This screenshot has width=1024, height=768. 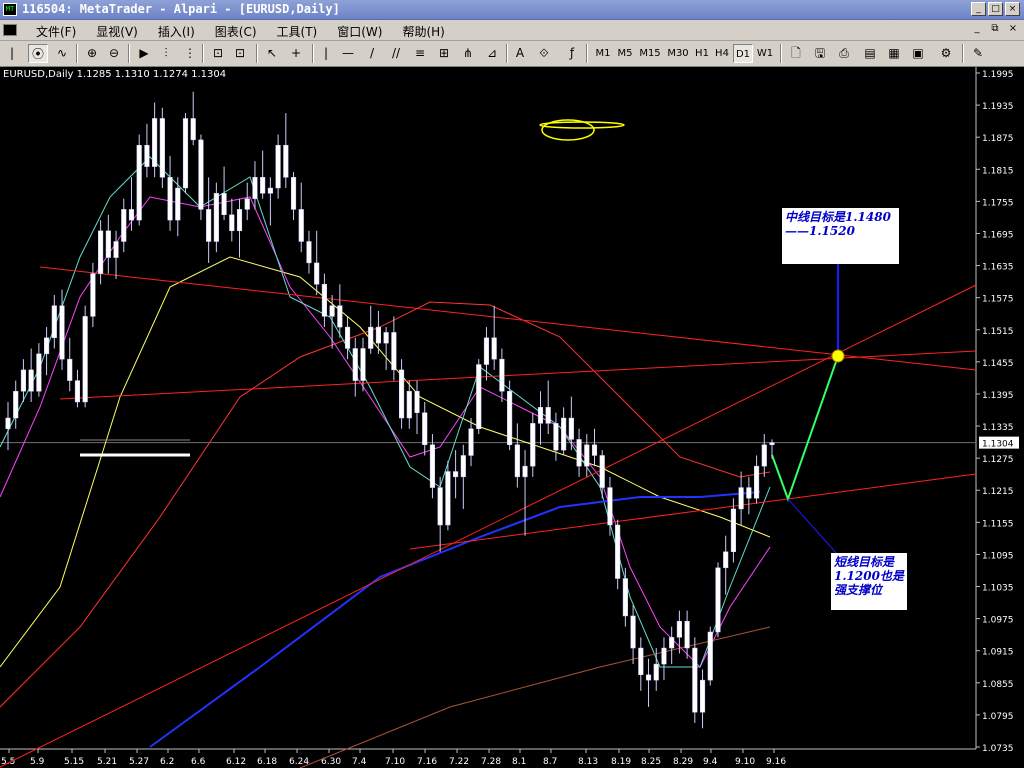 I want to click on navigator-icon: ▣, so click(x=918, y=53).